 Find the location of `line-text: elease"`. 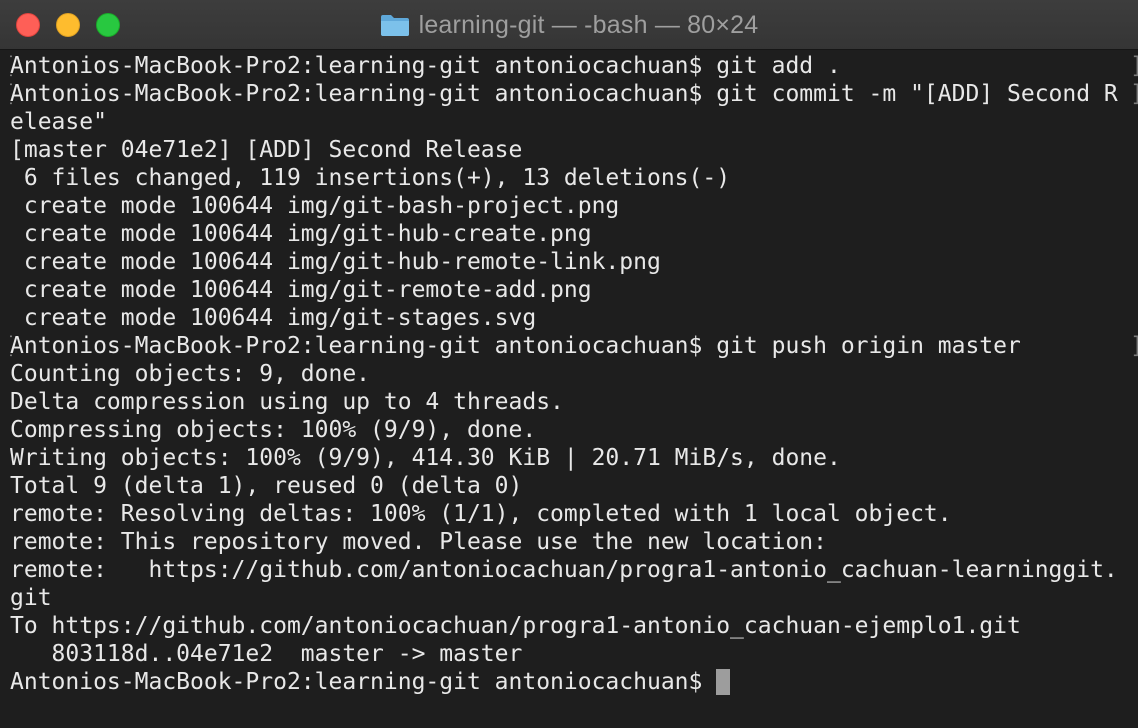

line-text: elease" is located at coordinates (58, 122).